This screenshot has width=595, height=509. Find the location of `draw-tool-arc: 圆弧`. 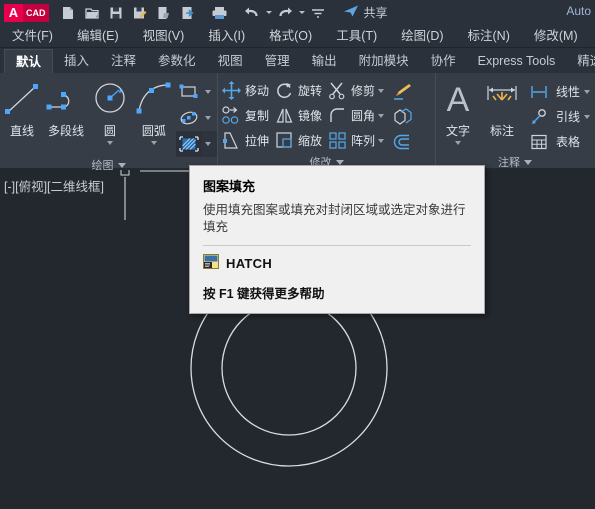

draw-tool-arc: 圆弧 is located at coordinates (154, 111).